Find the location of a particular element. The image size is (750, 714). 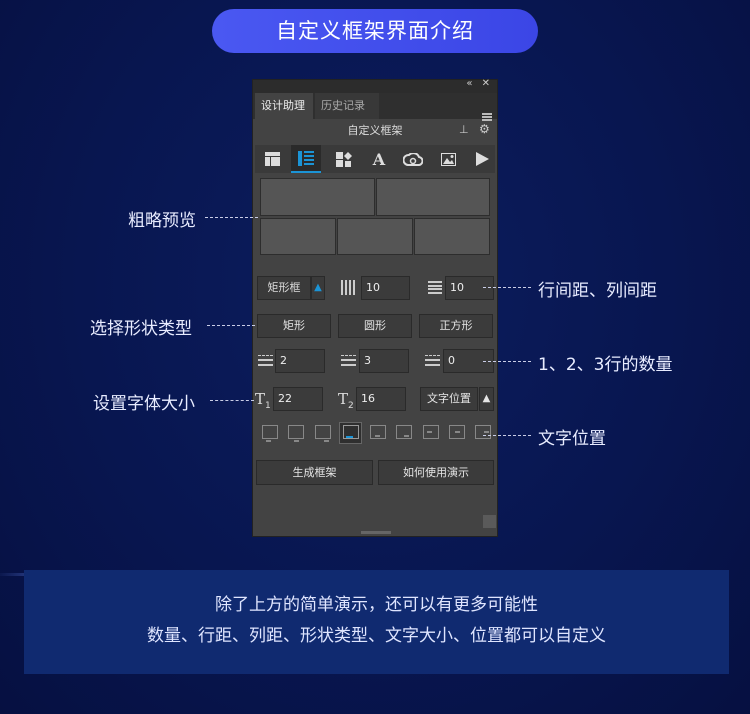

play-icon is located at coordinates (482, 159).